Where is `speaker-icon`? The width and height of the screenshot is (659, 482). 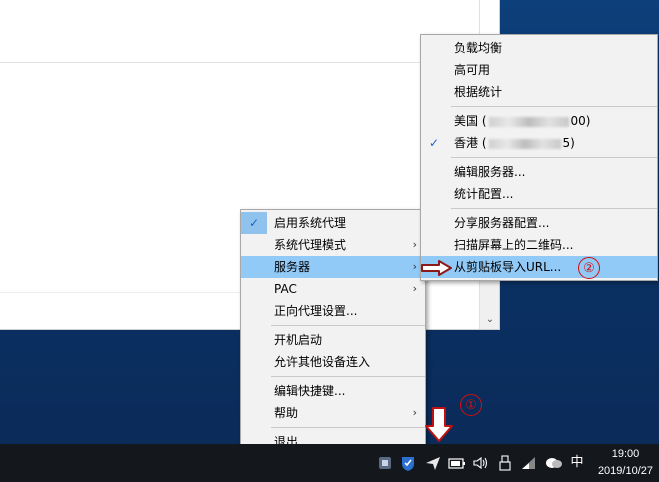 speaker-icon is located at coordinates (481, 463).